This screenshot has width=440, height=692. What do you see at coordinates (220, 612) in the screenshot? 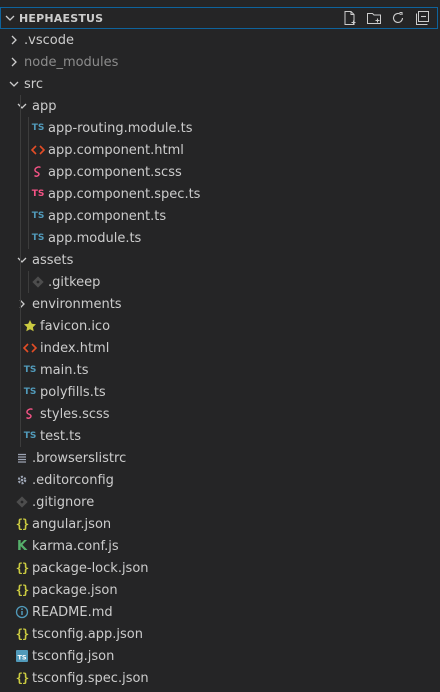
I see `tree-file-readme-md: README.md` at bounding box center [220, 612].